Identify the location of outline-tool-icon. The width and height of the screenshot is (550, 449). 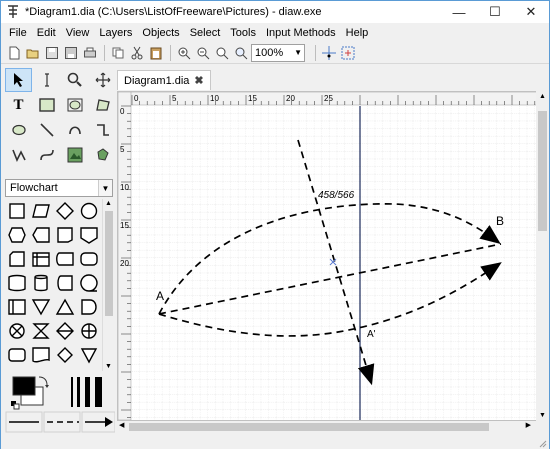
(102, 155).